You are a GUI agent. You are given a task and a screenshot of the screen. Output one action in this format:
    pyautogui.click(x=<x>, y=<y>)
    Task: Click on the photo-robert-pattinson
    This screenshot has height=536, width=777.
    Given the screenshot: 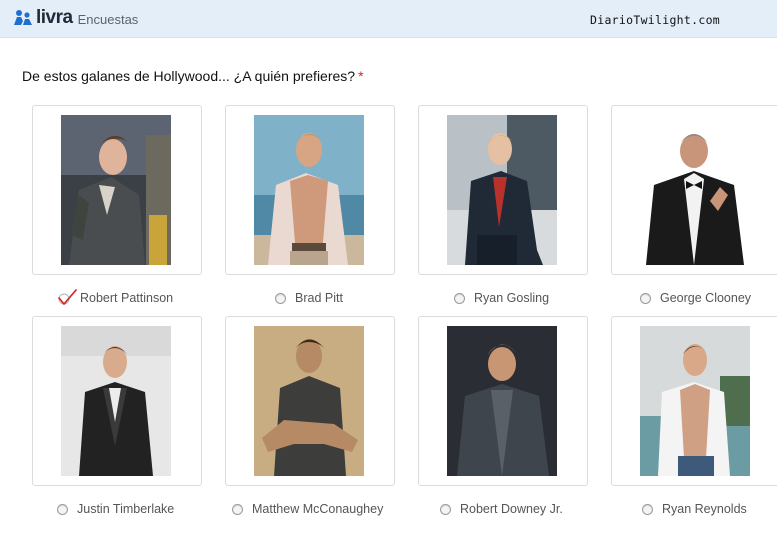 What is the action you would take?
    pyautogui.click(x=116, y=190)
    